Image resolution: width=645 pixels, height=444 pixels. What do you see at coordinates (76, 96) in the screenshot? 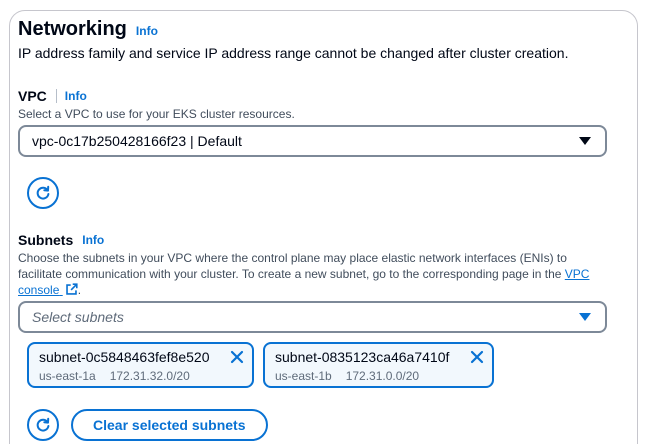
I see `vpc-info-link: Info` at bounding box center [76, 96].